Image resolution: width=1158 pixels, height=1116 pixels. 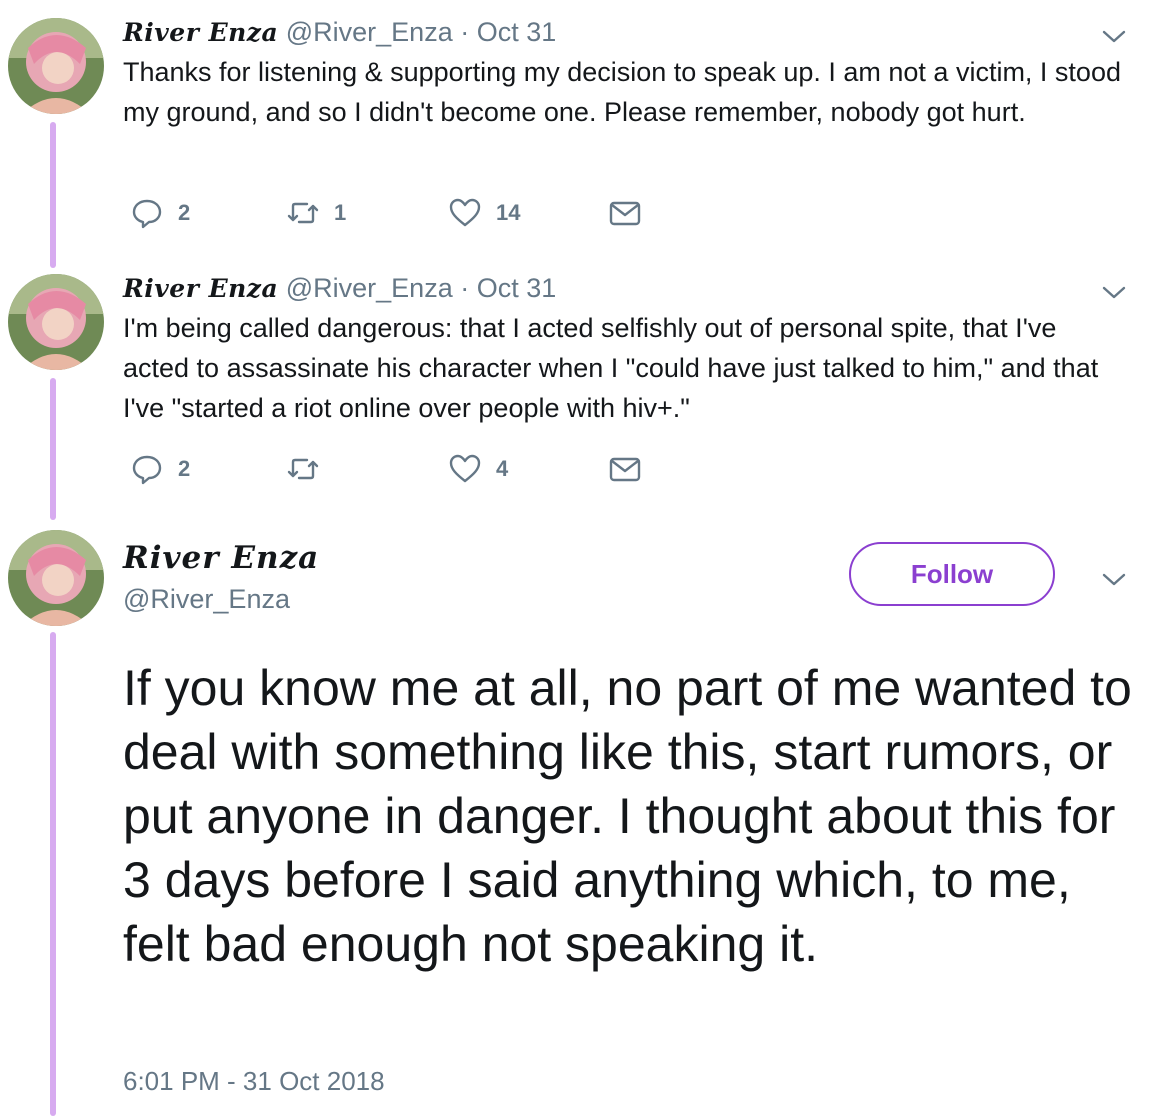 I want to click on tweet-actions: 2 1 14, so click(x=400, y=213).